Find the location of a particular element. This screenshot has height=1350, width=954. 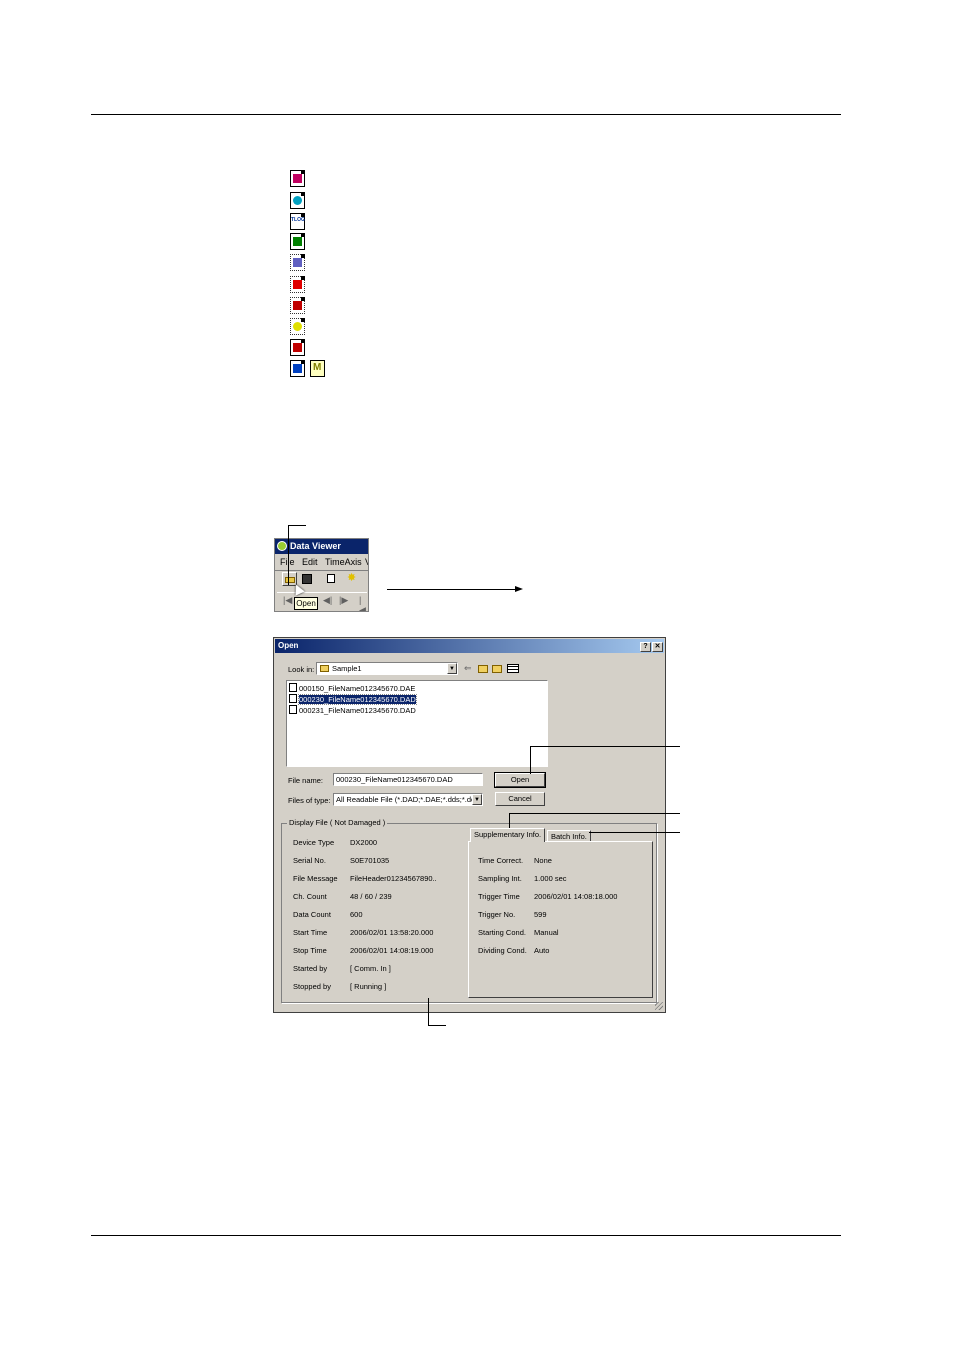

copy-button is located at coordinates (332, 579).